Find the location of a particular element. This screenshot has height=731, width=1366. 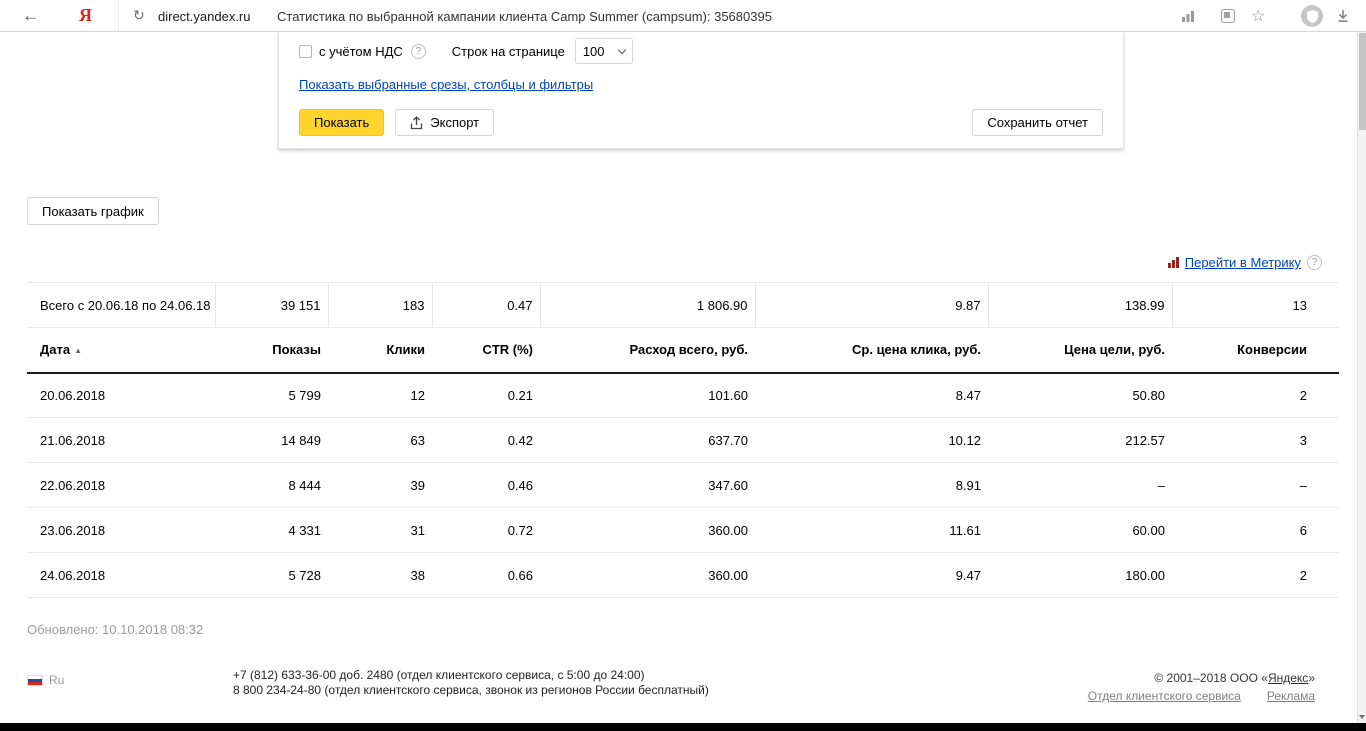

rows-per-page-select: 100 is located at coordinates (603, 51).